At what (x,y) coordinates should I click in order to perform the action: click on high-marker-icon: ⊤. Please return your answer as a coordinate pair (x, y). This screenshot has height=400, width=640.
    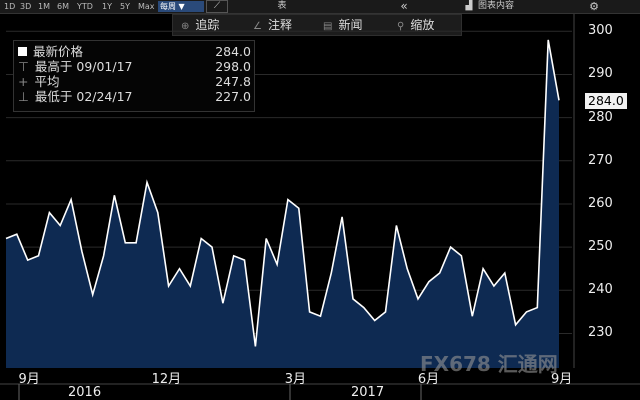
    Looking at the image, I should click on (23, 66).